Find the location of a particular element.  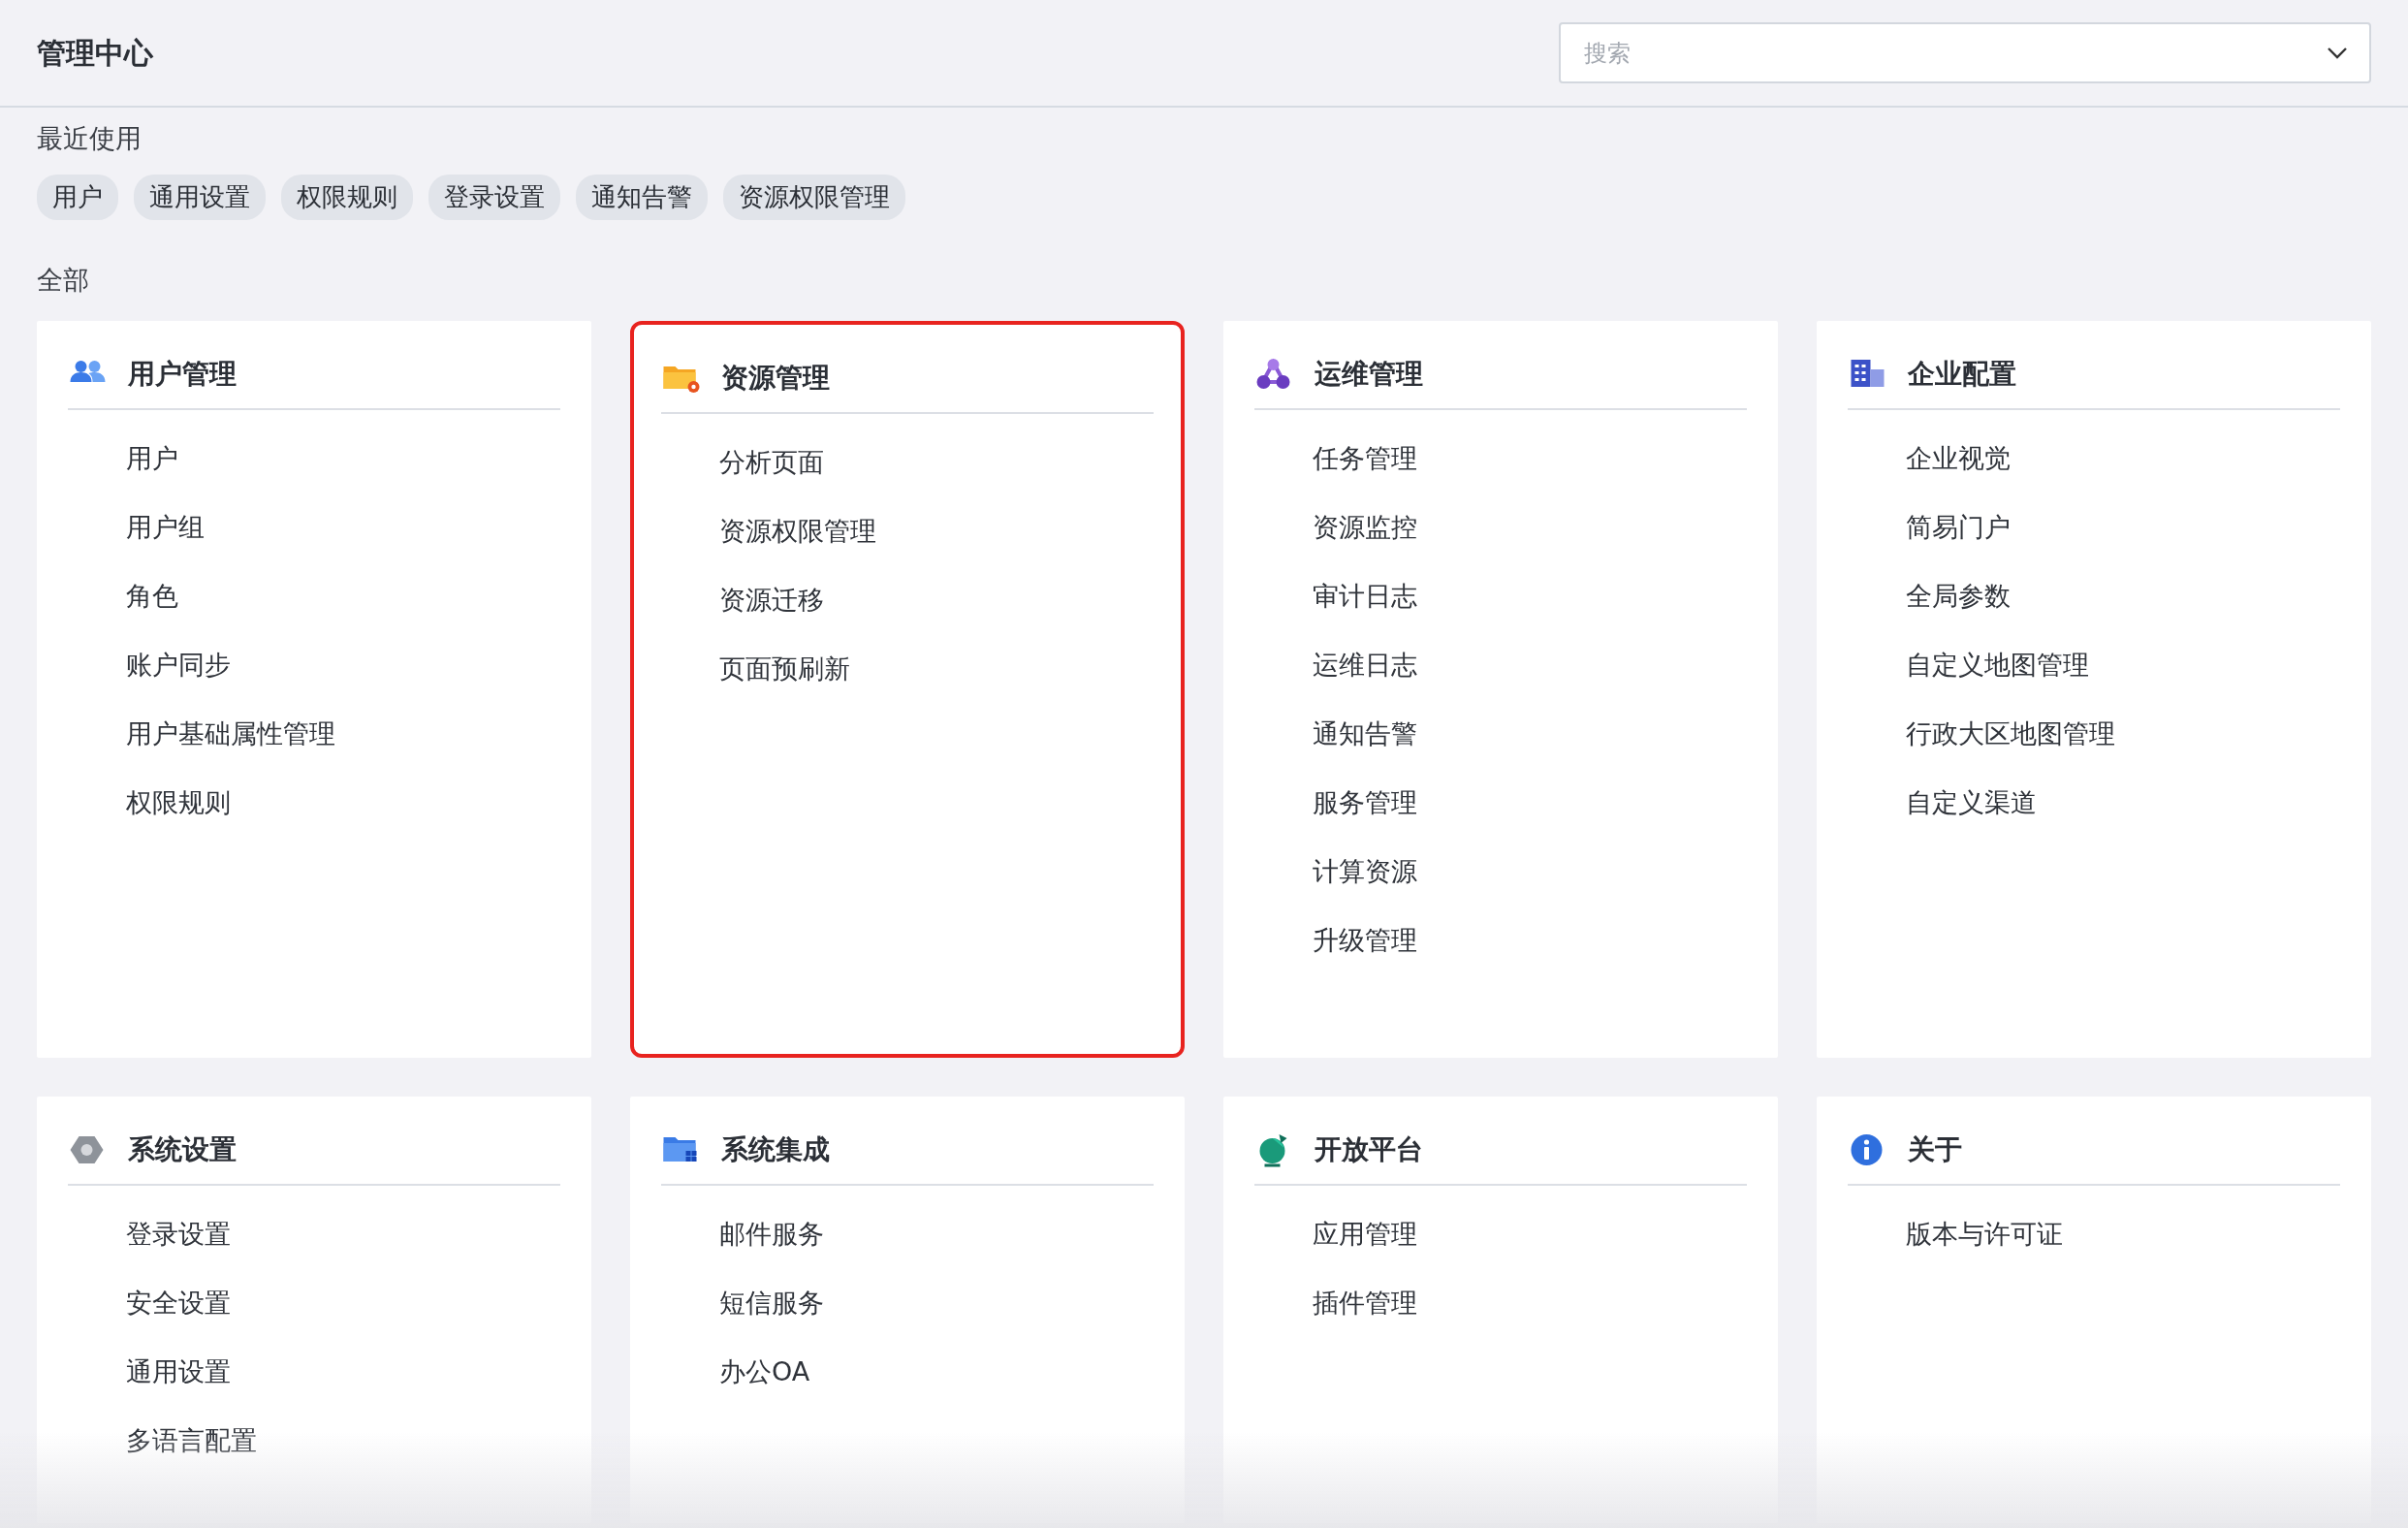

menu-link: 行政大区地图管理 is located at coordinates (2010, 733).